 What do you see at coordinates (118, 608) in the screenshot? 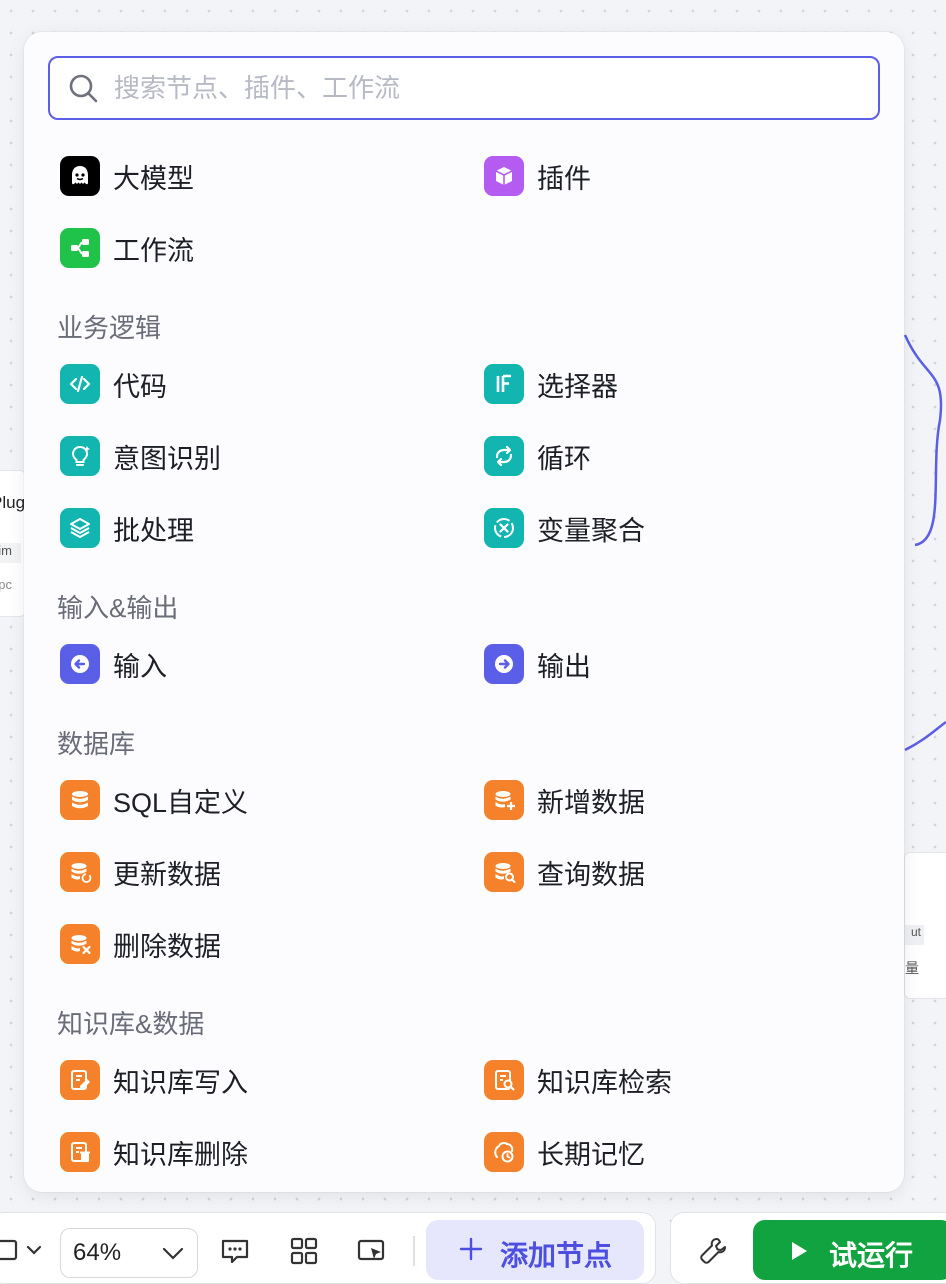
I see `section-title-io: 输入&输出` at bounding box center [118, 608].